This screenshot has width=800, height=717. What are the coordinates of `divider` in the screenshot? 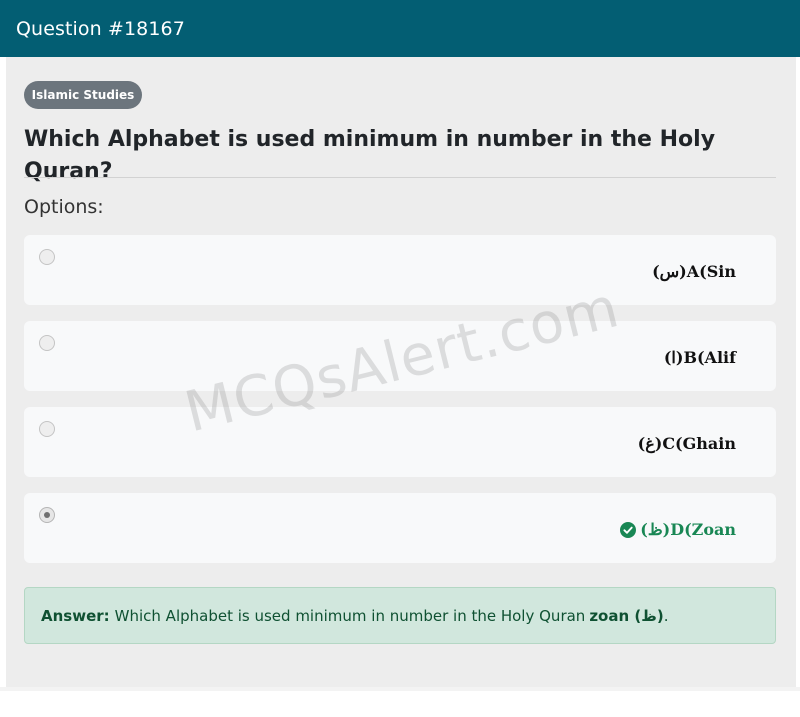 It's located at (400, 177).